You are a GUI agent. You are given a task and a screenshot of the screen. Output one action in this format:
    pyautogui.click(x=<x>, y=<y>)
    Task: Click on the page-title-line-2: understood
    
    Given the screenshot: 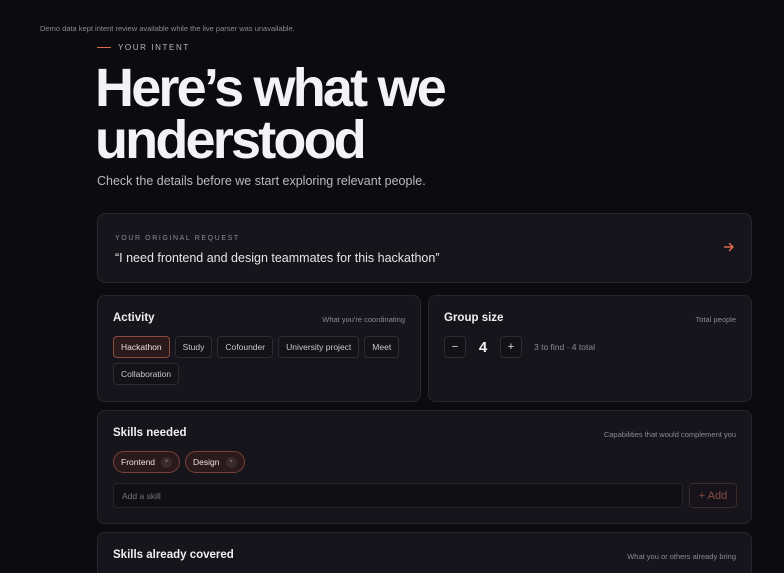 What is the action you would take?
    pyautogui.click(x=231, y=140)
    